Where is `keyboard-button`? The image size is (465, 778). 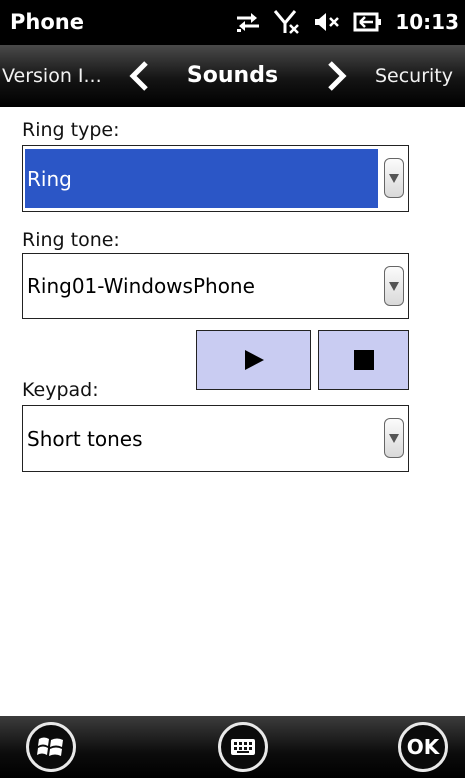
keyboard-button is located at coordinates (243, 747).